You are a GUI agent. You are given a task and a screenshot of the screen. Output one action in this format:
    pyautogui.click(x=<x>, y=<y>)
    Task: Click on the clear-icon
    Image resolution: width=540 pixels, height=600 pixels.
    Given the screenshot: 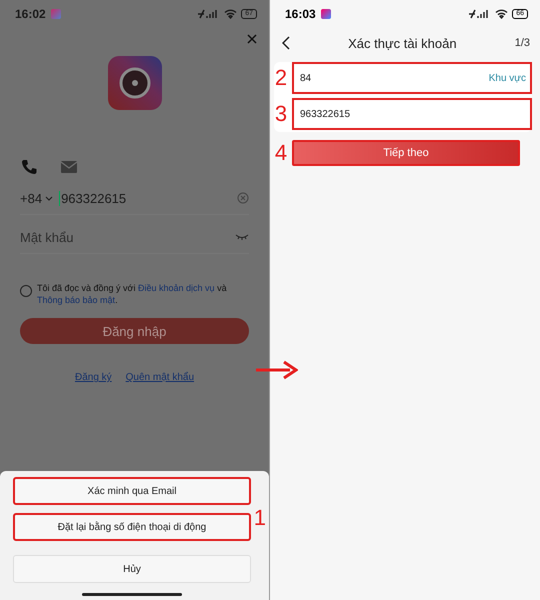 What is the action you would take?
    pyautogui.click(x=243, y=198)
    